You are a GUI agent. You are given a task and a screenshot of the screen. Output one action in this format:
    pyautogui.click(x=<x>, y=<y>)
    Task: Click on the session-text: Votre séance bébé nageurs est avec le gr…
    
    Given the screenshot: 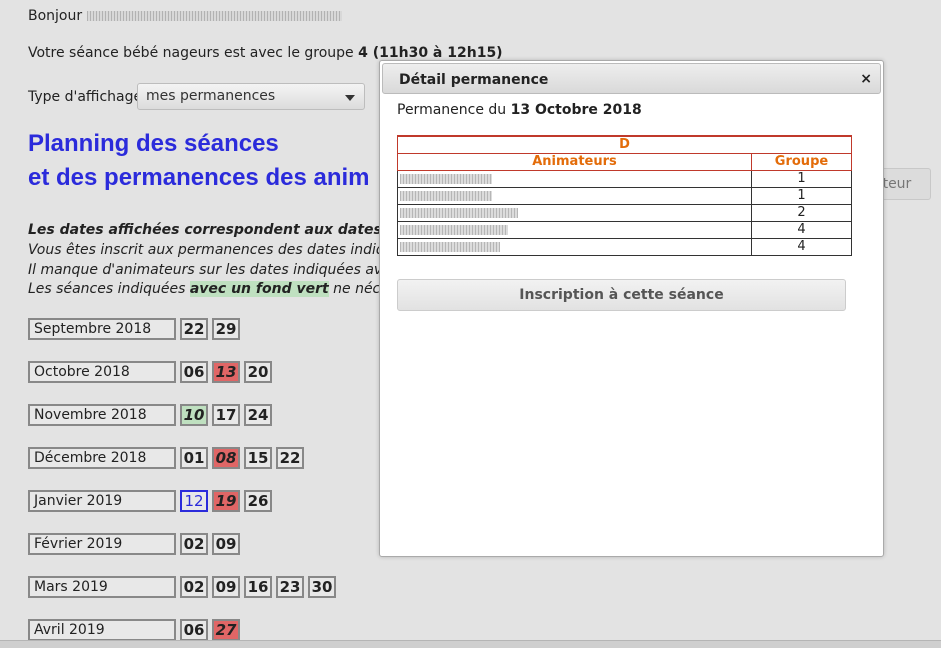 What is the action you would take?
    pyautogui.click(x=193, y=53)
    